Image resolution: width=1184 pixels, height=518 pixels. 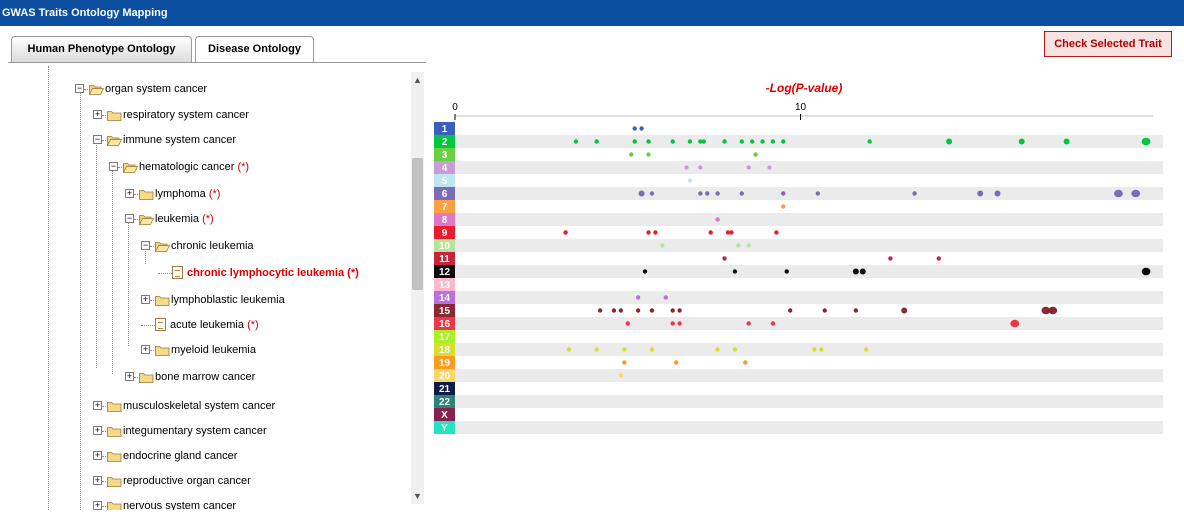 What do you see at coordinates (445, 155) in the screenshot?
I see `chromosome-label: 3` at bounding box center [445, 155].